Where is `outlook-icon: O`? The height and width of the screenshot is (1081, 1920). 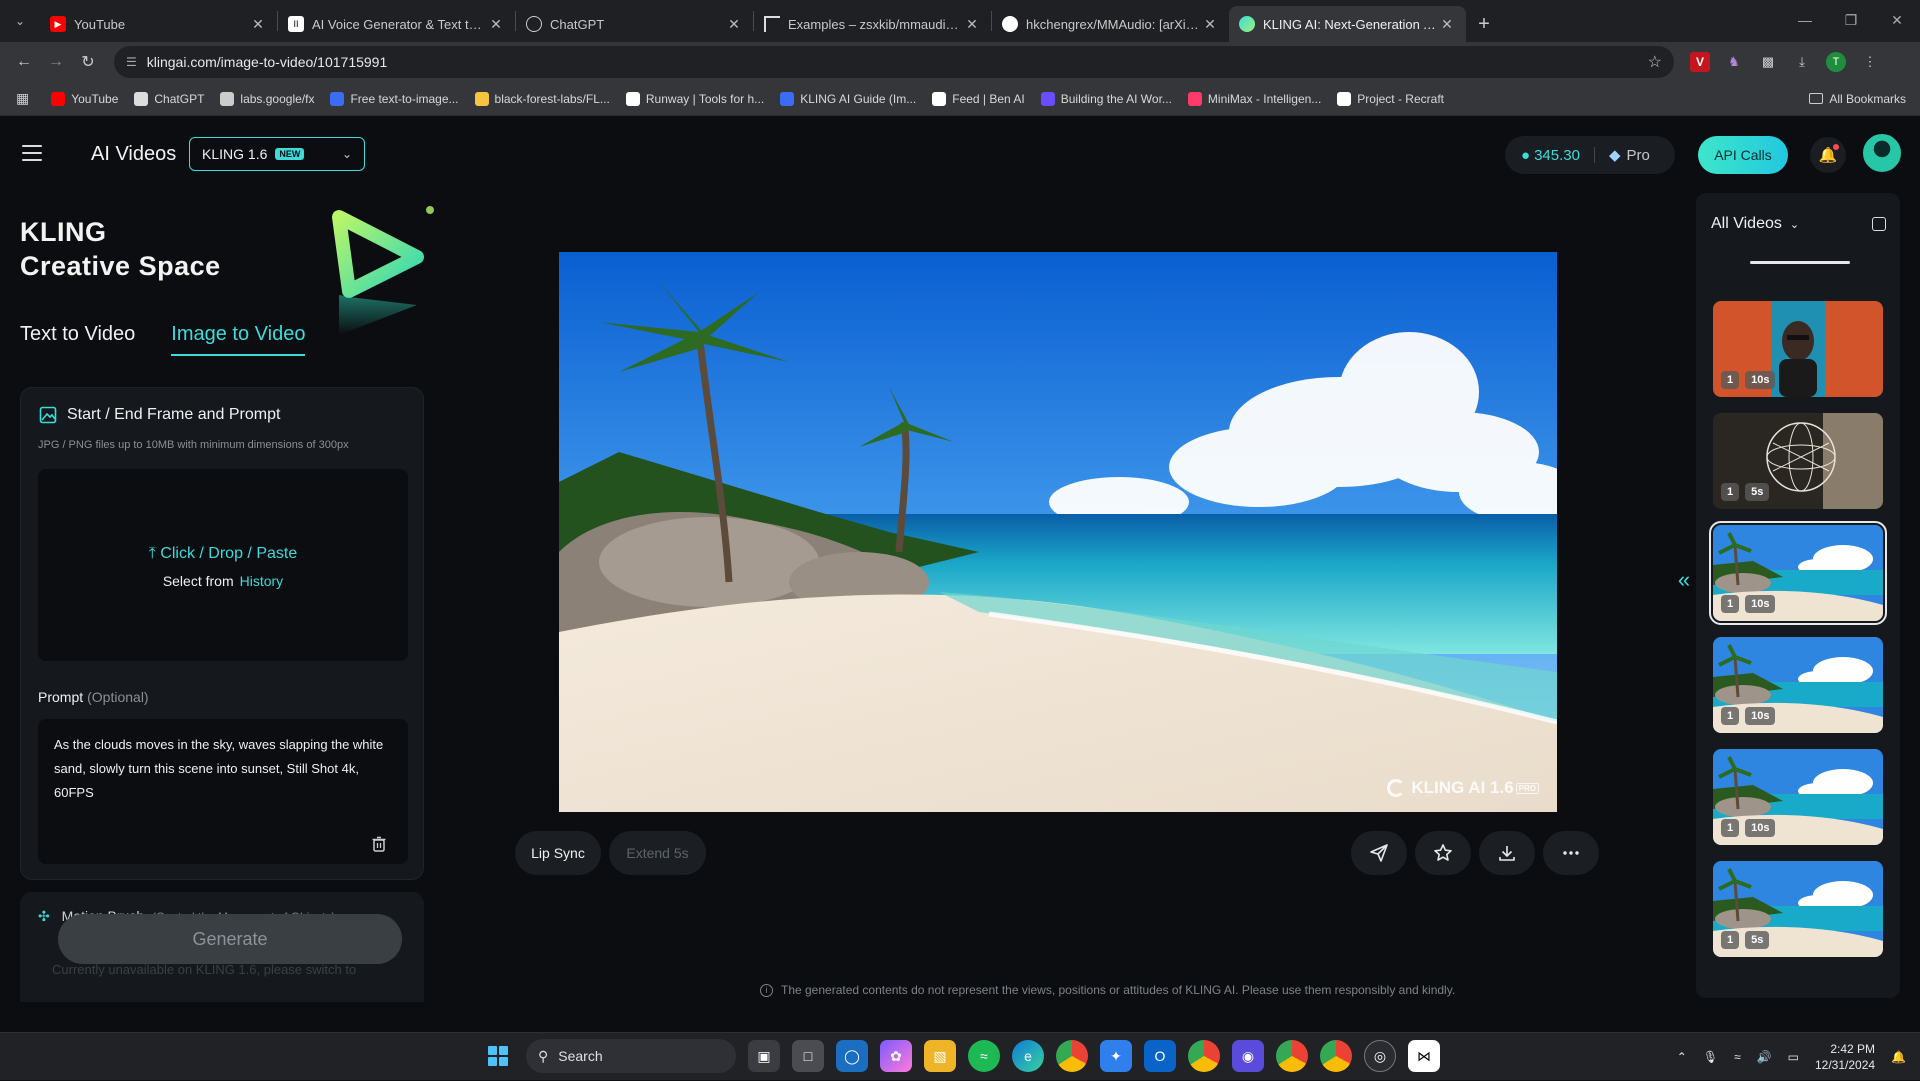
outlook-icon: O is located at coordinates (1160, 1056).